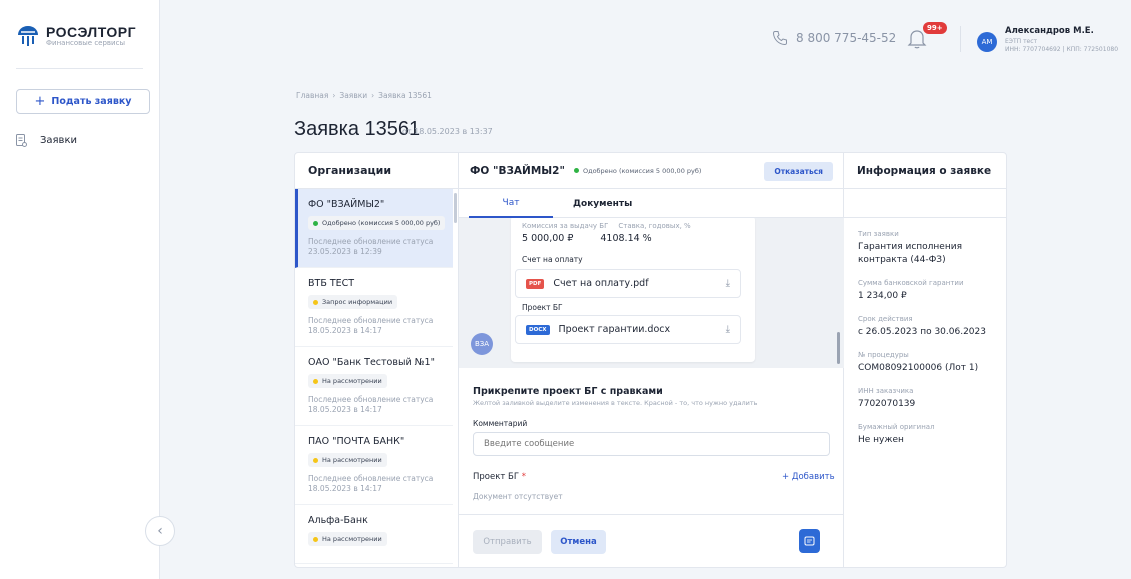  I want to click on new-request-button: + Подать заявку, so click(83, 101).